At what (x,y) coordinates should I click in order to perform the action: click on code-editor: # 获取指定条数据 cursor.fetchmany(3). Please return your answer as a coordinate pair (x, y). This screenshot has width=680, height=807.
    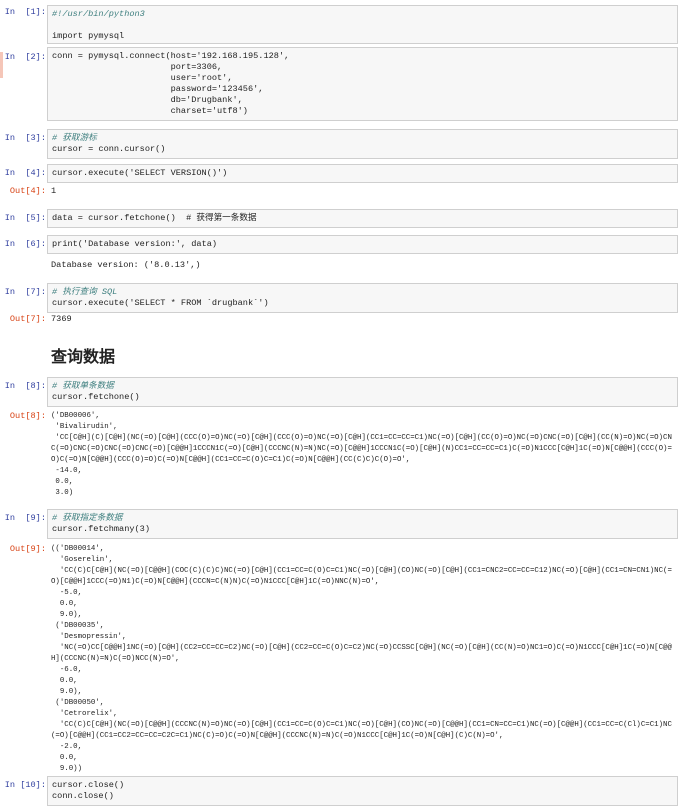
    Looking at the image, I should click on (362, 524).